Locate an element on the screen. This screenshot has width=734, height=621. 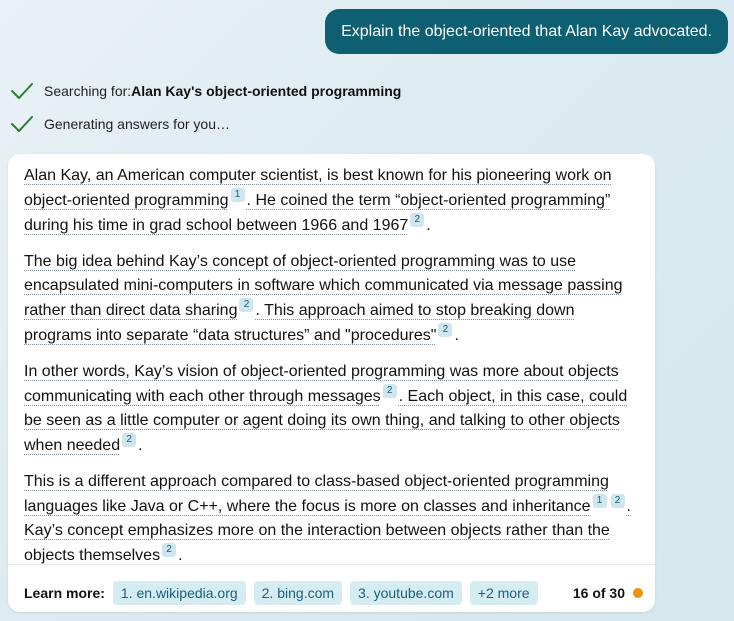
searching-query: Alan Kay's object-oriented programming is located at coordinates (266, 91).